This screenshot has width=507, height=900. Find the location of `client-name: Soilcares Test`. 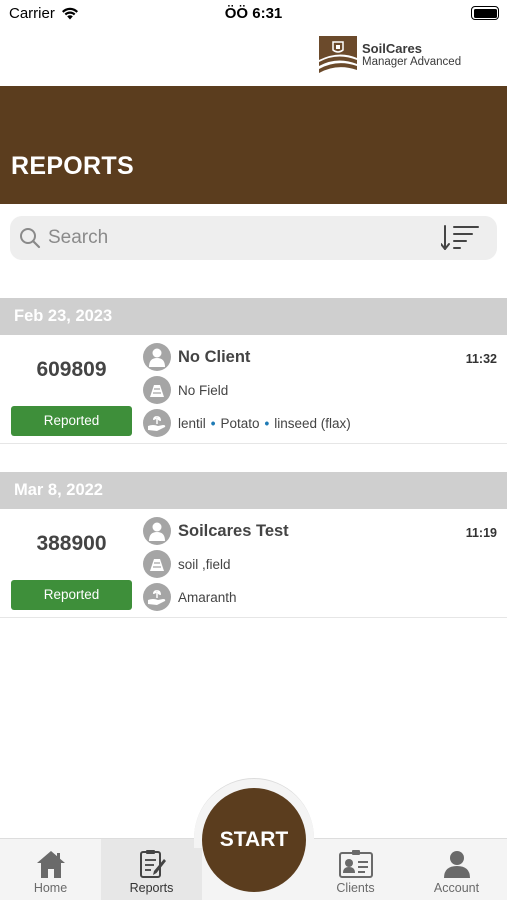

client-name: Soilcares Test is located at coordinates (233, 530).